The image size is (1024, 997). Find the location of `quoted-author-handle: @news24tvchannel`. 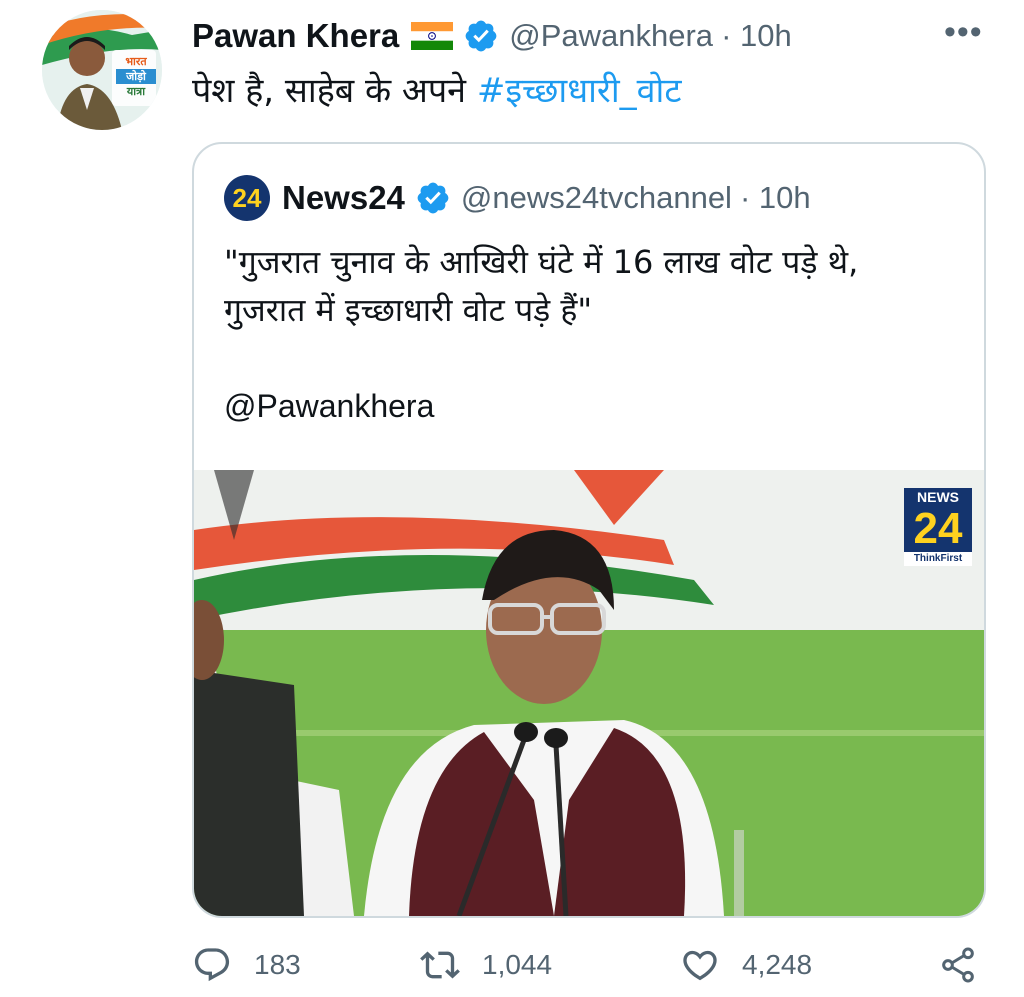

quoted-author-handle: @news24tvchannel is located at coordinates (596, 198).